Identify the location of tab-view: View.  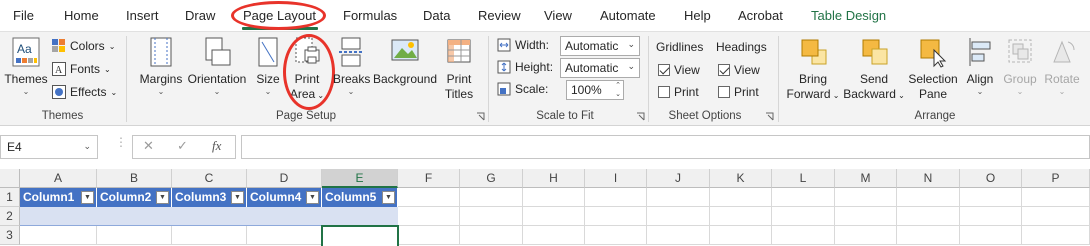
(558, 15).